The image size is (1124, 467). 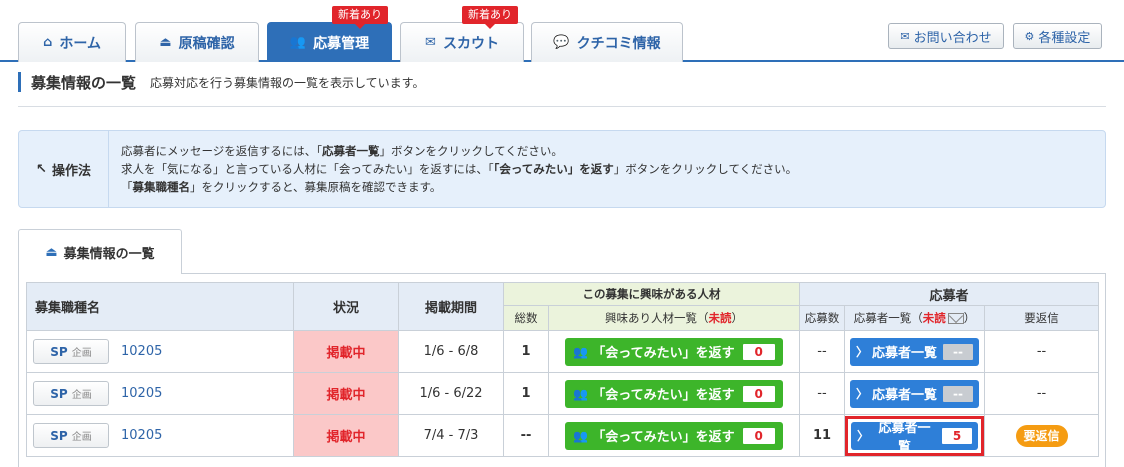 What do you see at coordinates (451, 351) in the screenshot?
I see `period-cell: 1/6 - 6/8` at bounding box center [451, 351].